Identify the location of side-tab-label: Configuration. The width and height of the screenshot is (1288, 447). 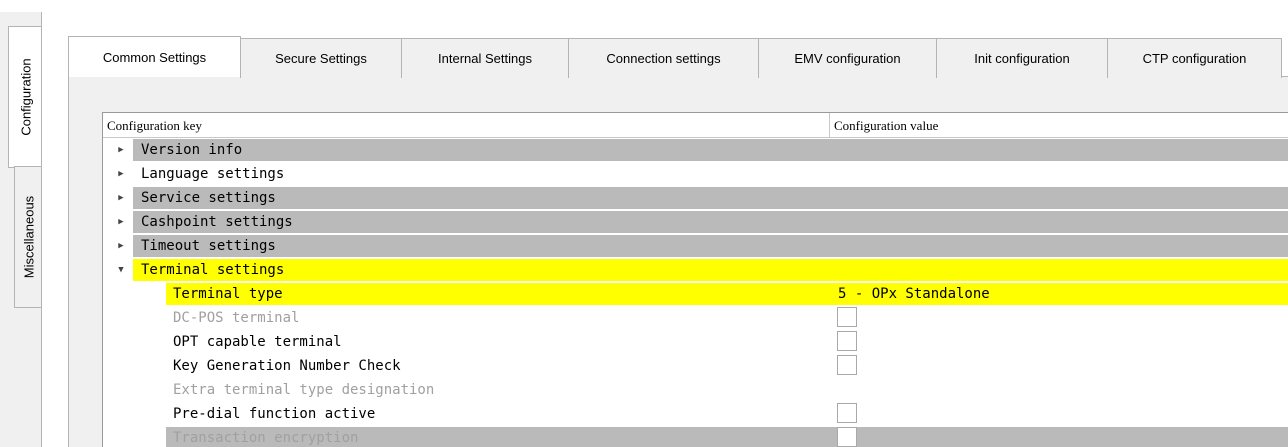
(25, 97).